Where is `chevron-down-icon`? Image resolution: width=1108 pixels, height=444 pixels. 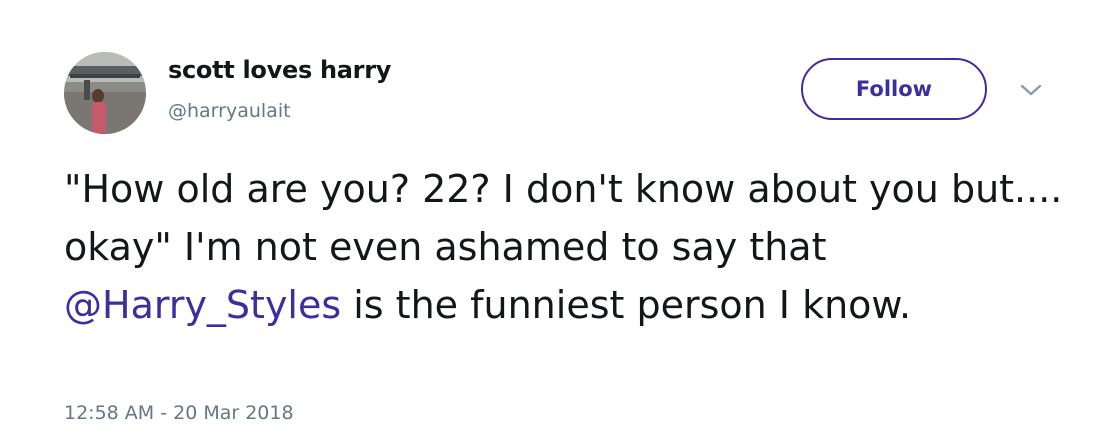 chevron-down-icon is located at coordinates (1031, 90).